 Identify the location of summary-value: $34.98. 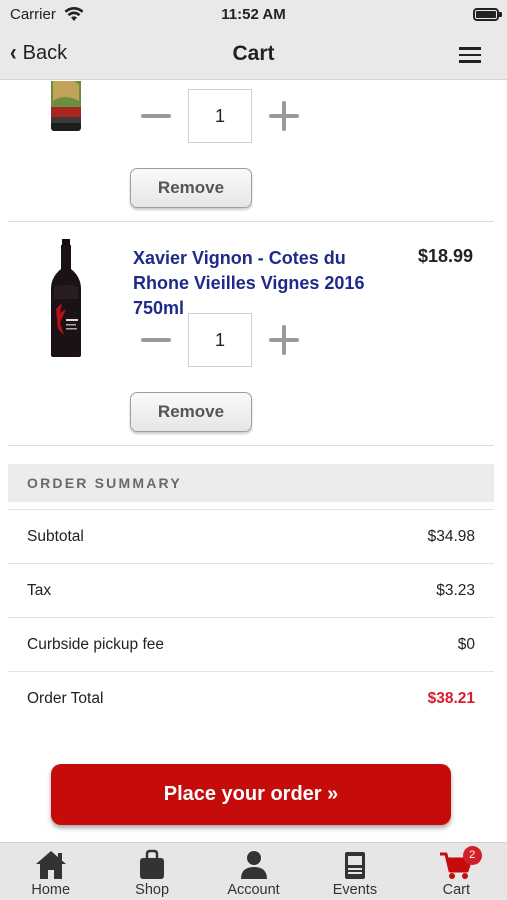
(451, 536).